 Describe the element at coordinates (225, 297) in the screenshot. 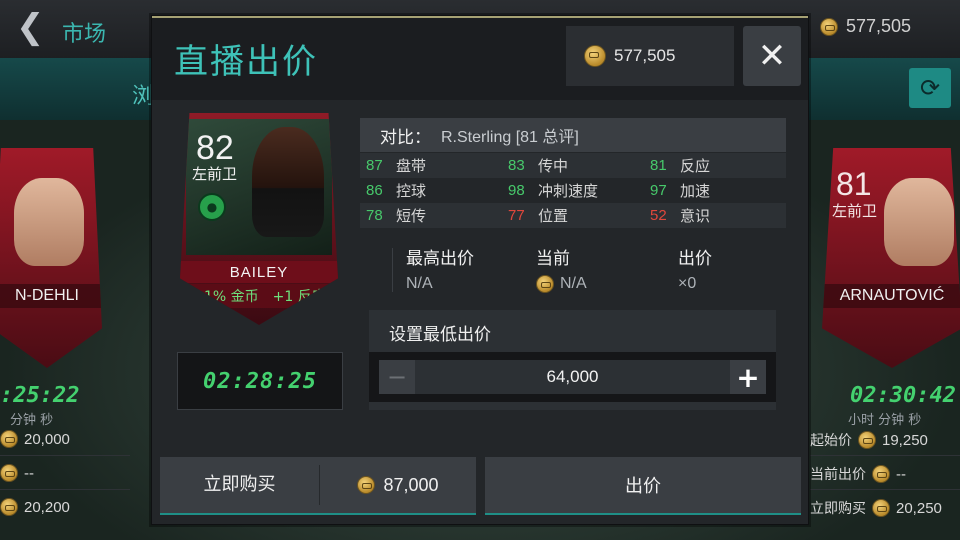

I see `bonus-coins: +1% 金币` at that location.